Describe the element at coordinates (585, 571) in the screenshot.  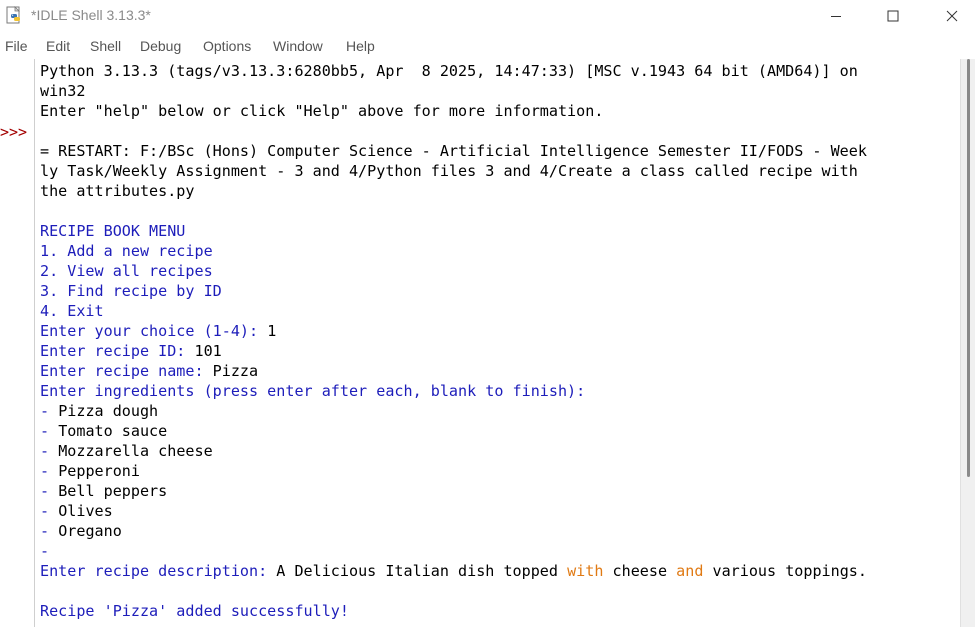
I see `keyword-text: with` at that location.